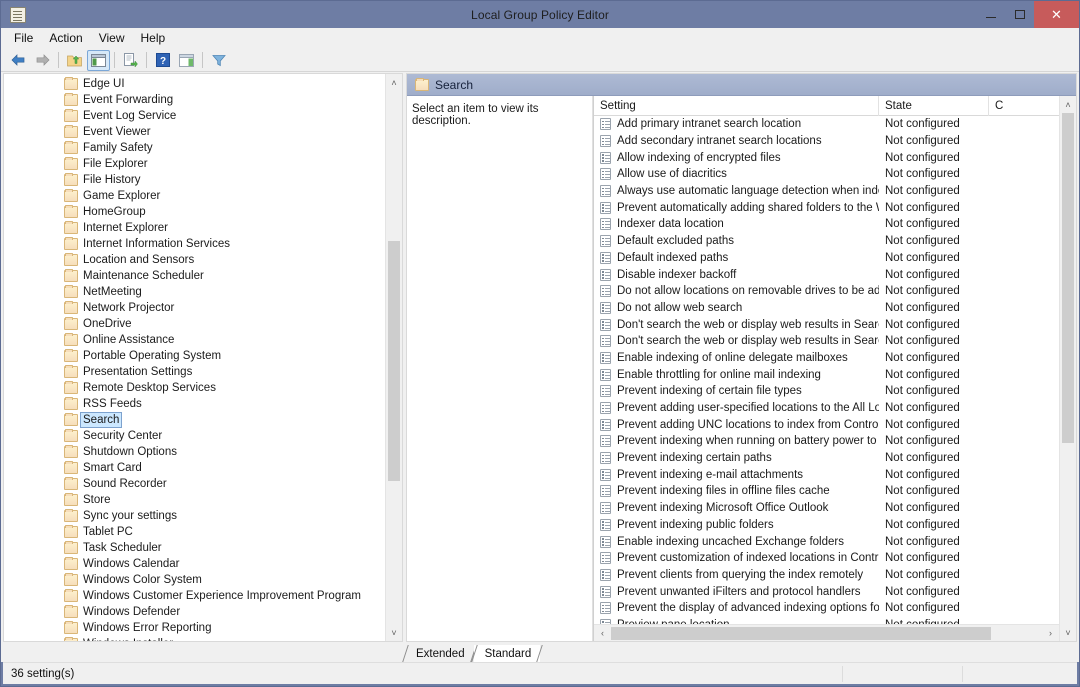 The height and width of the screenshot is (687, 1080). What do you see at coordinates (826, 258) in the screenshot?
I see `table-row: Default indexed paths Not configured` at bounding box center [826, 258].